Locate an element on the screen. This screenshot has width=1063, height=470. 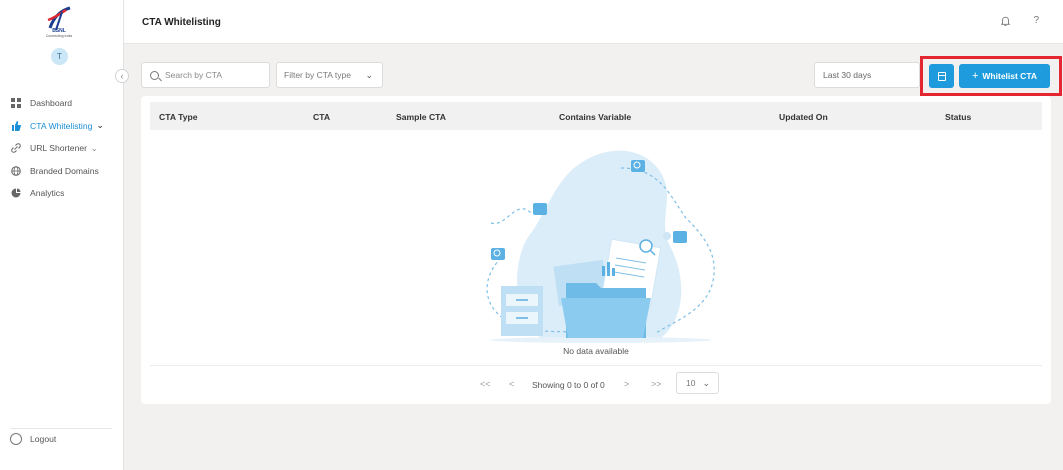
calendar-button is located at coordinates (941, 76).